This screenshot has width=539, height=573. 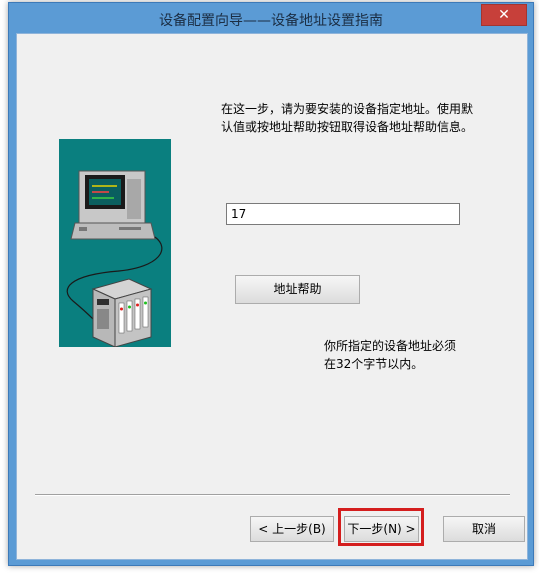 What do you see at coordinates (347, 127) in the screenshot?
I see `instruction-line-2: 认值或按地址帮助按钮取得设备地址帮助信息。` at bounding box center [347, 127].